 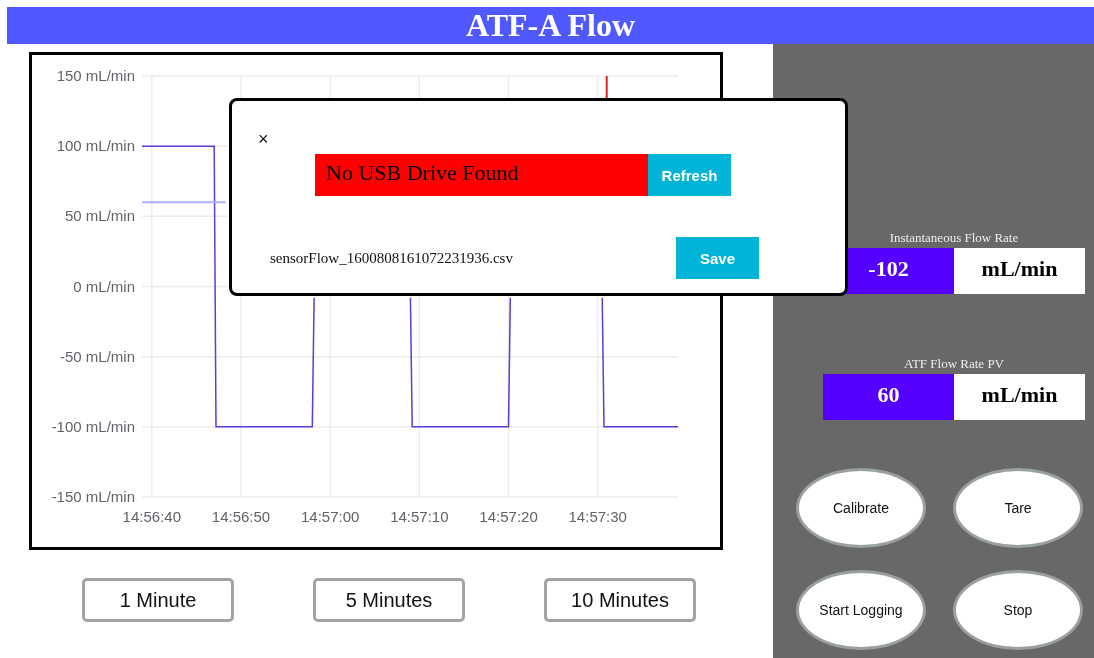 I want to click on action-button: Calibrate, so click(x=861, y=508).